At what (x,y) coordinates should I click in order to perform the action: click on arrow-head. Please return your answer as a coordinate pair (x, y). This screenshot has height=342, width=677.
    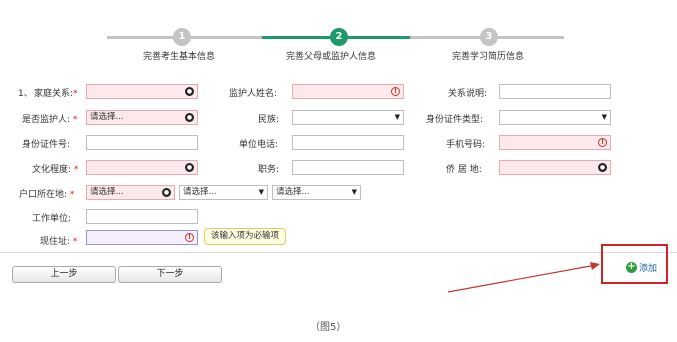
    Looking at the image, I should click on (595, 266).